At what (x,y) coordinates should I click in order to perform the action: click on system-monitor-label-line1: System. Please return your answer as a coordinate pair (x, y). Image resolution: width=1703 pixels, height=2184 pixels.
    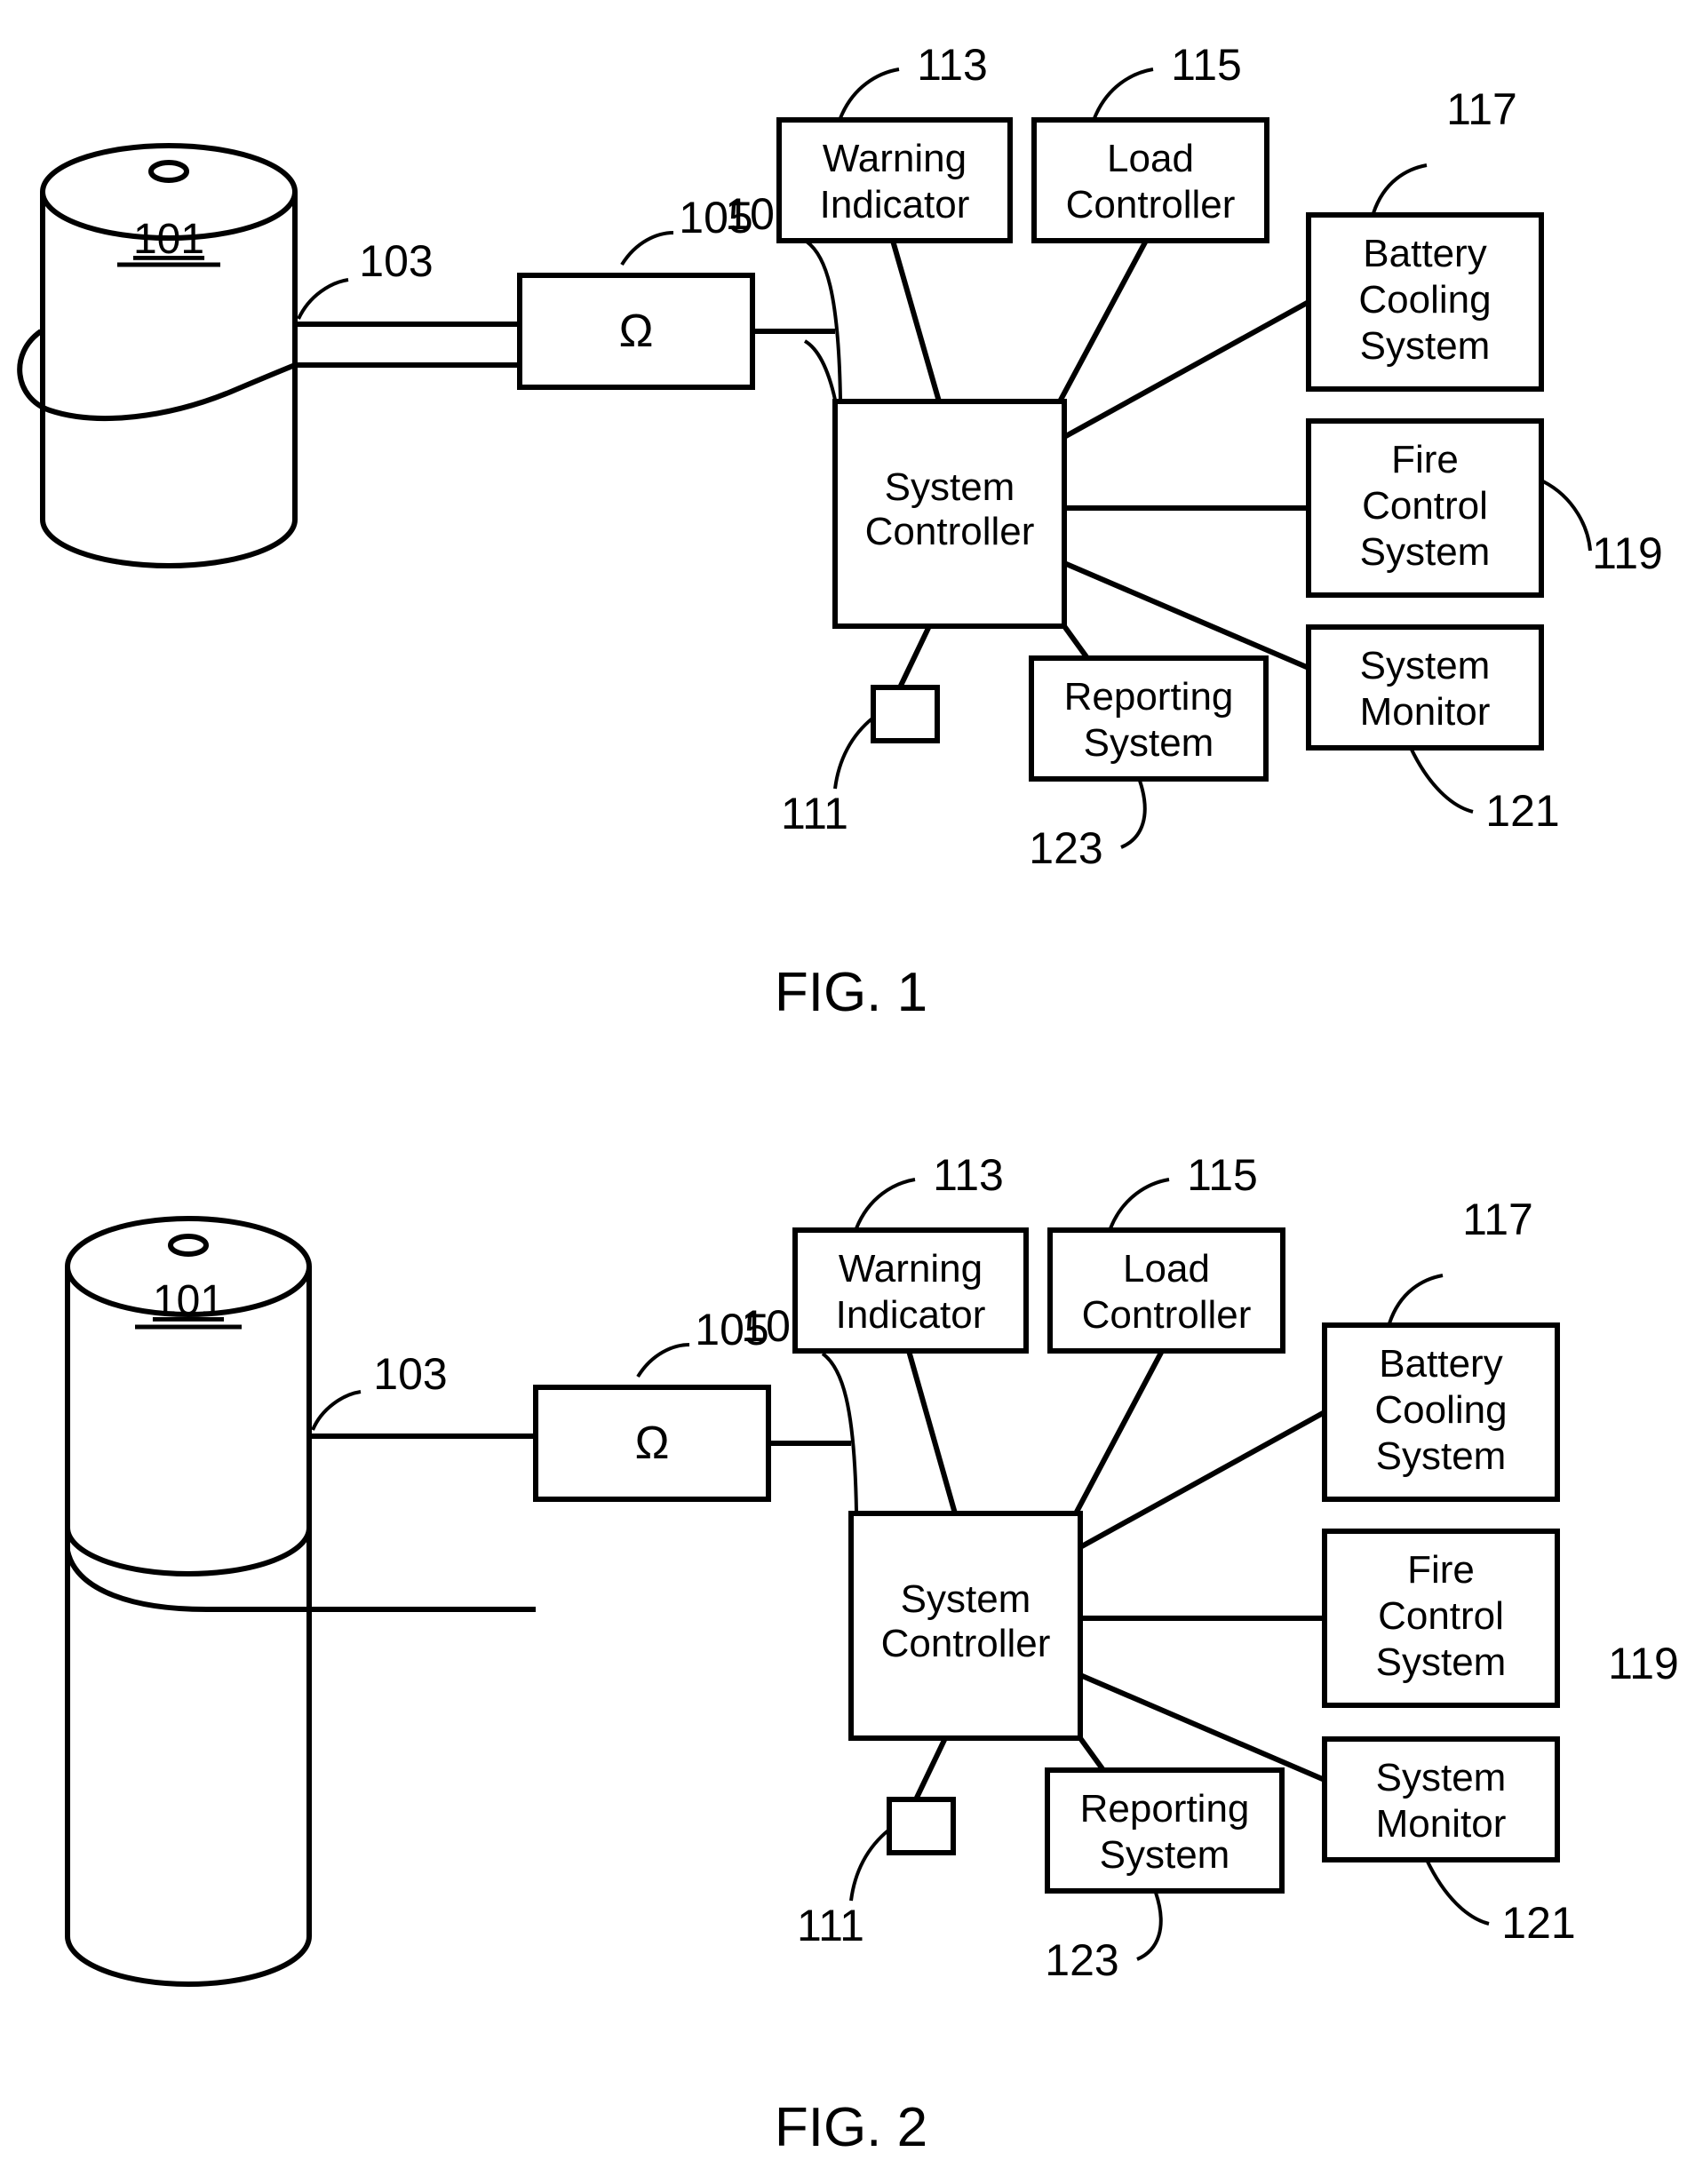
    Looking at the image, I should click on (1425, 665).